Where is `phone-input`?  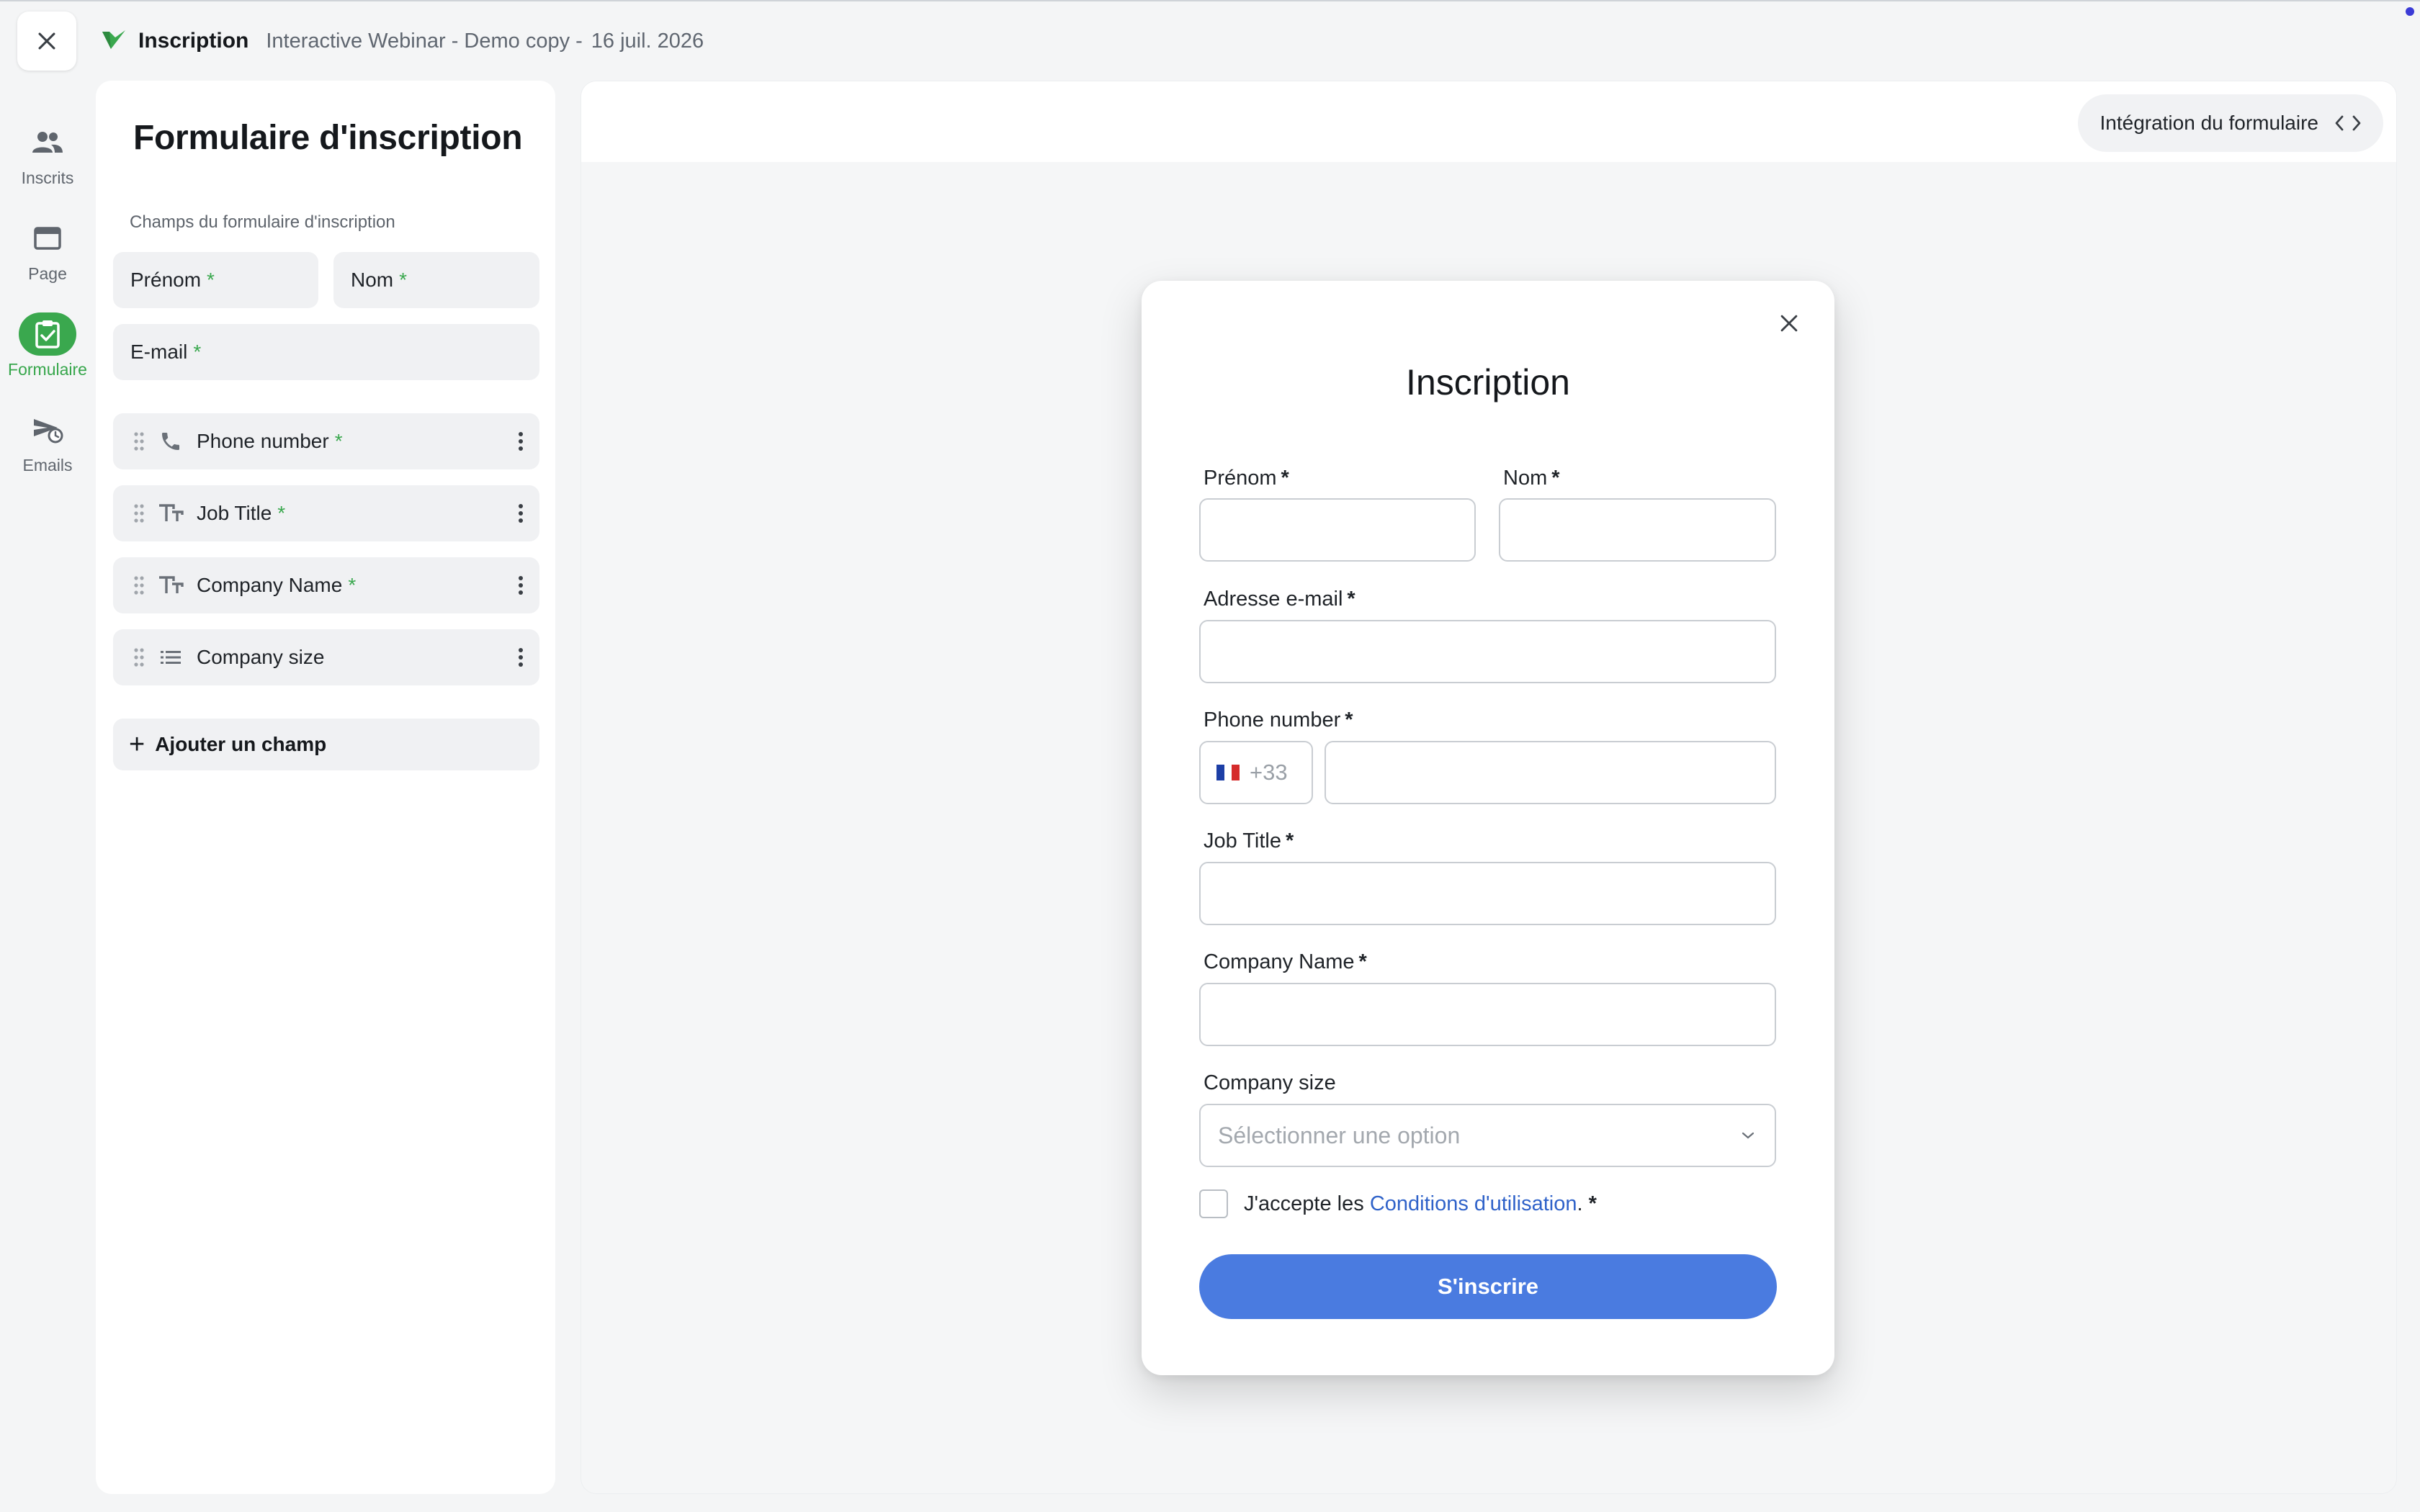
phone-input is located at coordinates (1550, 772).